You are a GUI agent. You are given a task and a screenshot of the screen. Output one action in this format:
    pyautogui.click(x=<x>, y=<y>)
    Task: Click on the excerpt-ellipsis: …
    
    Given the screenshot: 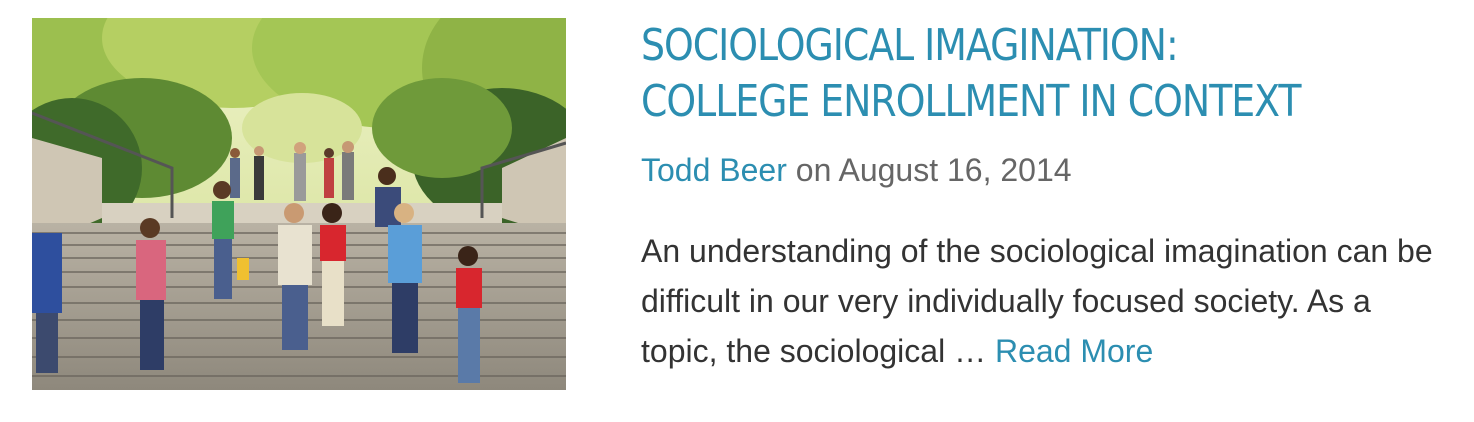 What is the action you would take?
    pyautogui.click(x=970, y=351)
    